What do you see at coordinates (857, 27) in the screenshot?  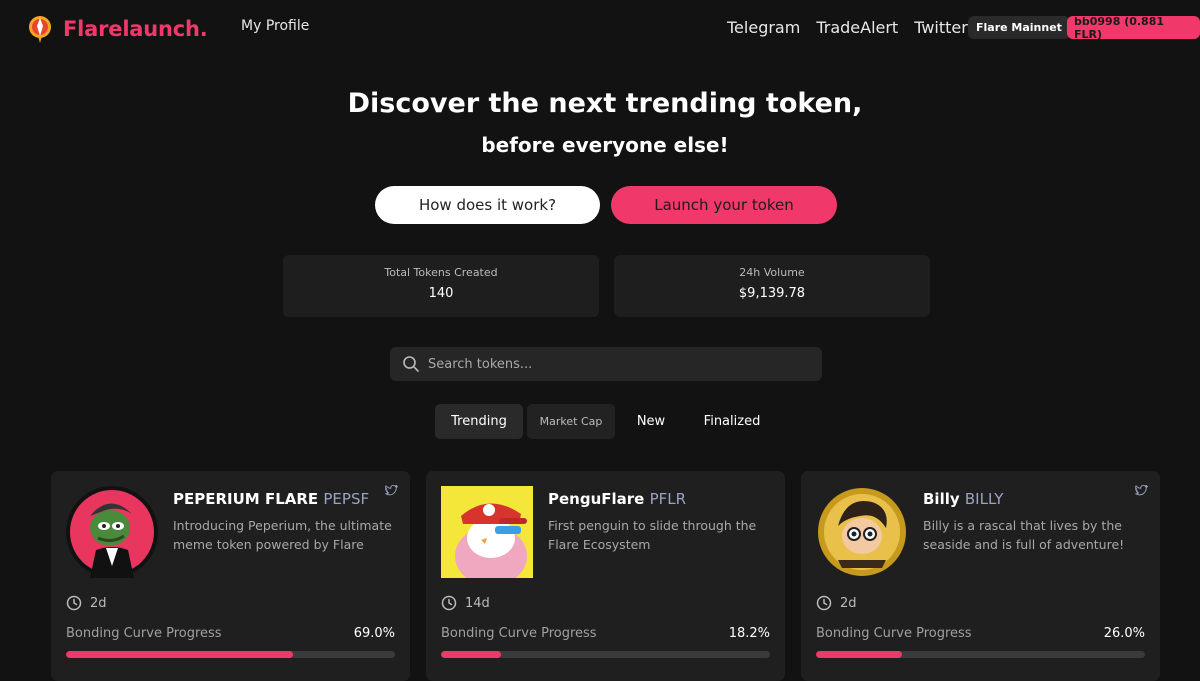 I see `tradealert-link: TradeAlert` at bounding box center [857, 27].